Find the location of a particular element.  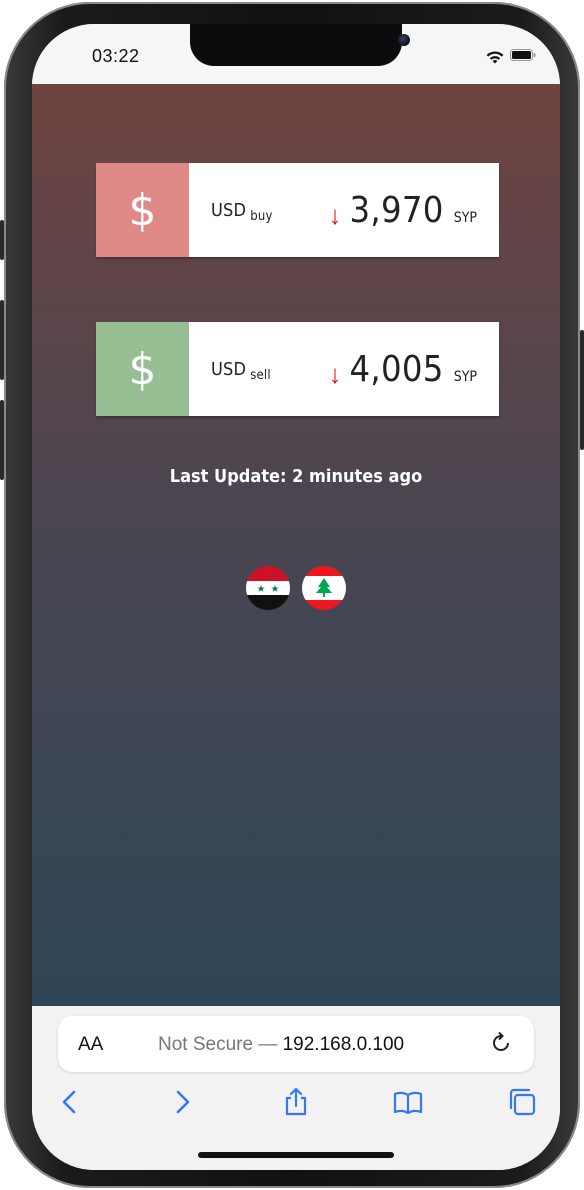

last-update-text: Last Update: 2 minutes ago is located at coordinates (296, 476).